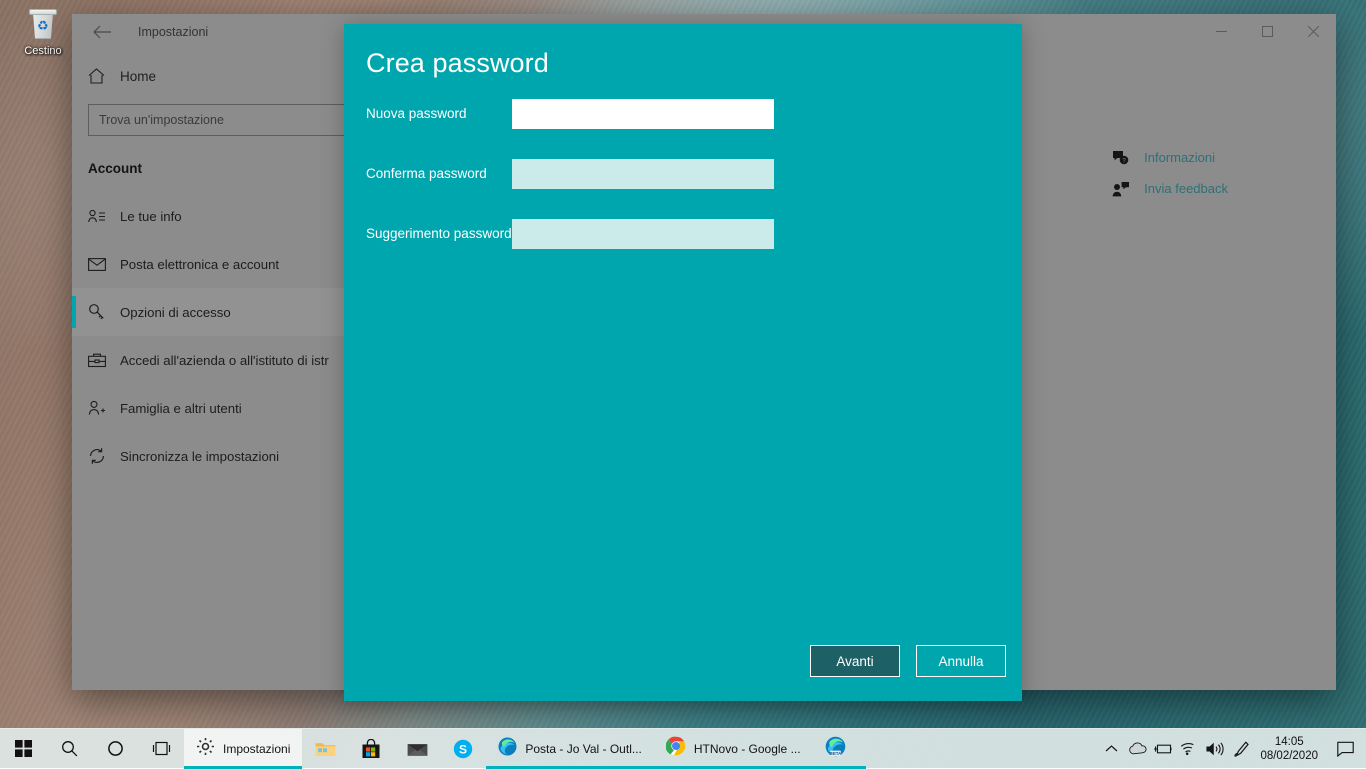 This screenshot has width=1366, height=769. I want to click on taskbar-app-impostazioni: Impostazioni, so click(243, 749).